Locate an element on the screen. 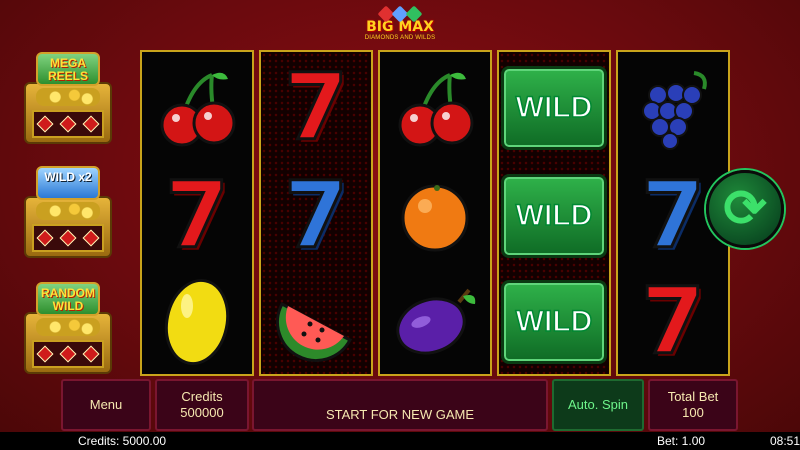 This screenshot has width=800, height=450. logo-title: BIG MAX is located at coordinates (400, 27).